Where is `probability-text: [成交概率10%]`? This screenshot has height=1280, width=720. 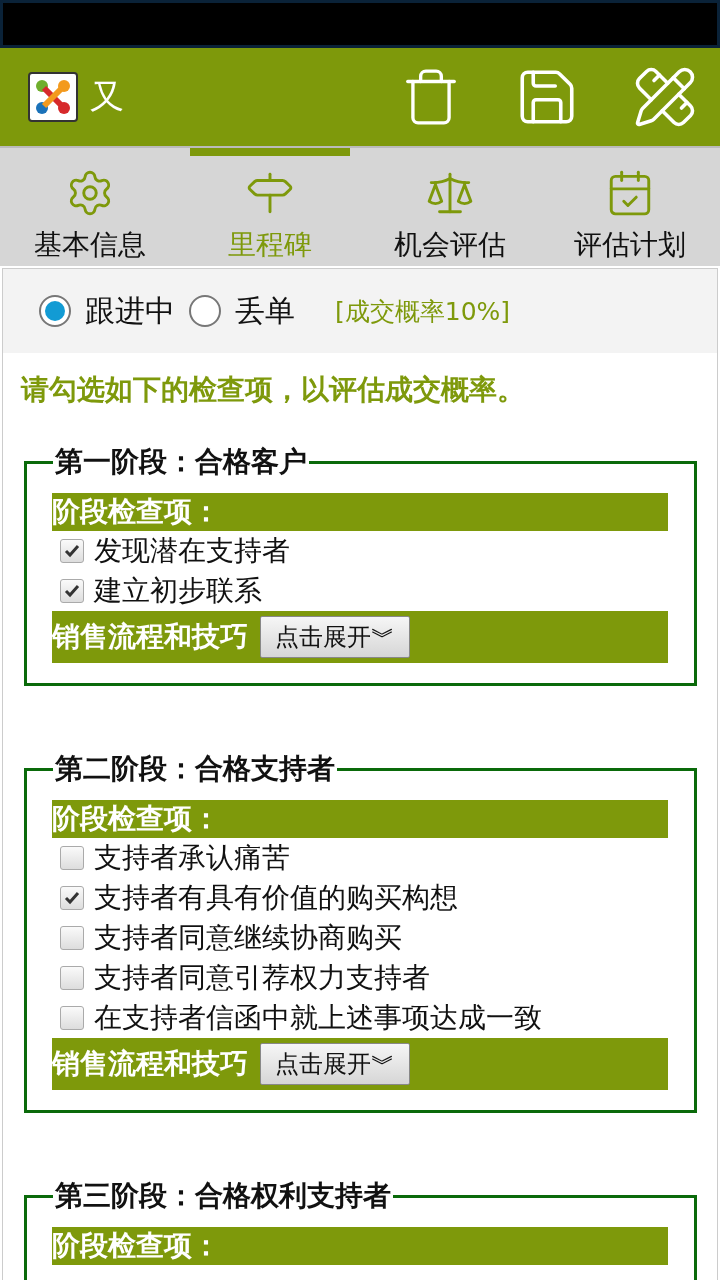
probability-text: [成交概率10%] is located at coordinates (423, 311).